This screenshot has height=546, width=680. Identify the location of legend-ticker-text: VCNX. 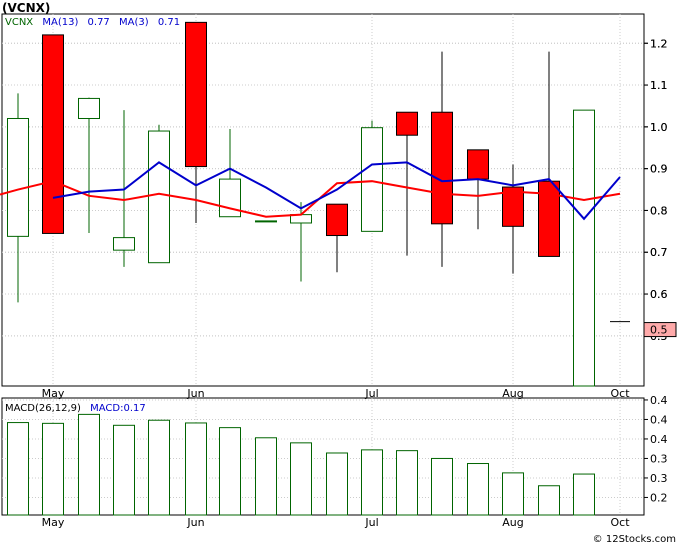
(19, 22).